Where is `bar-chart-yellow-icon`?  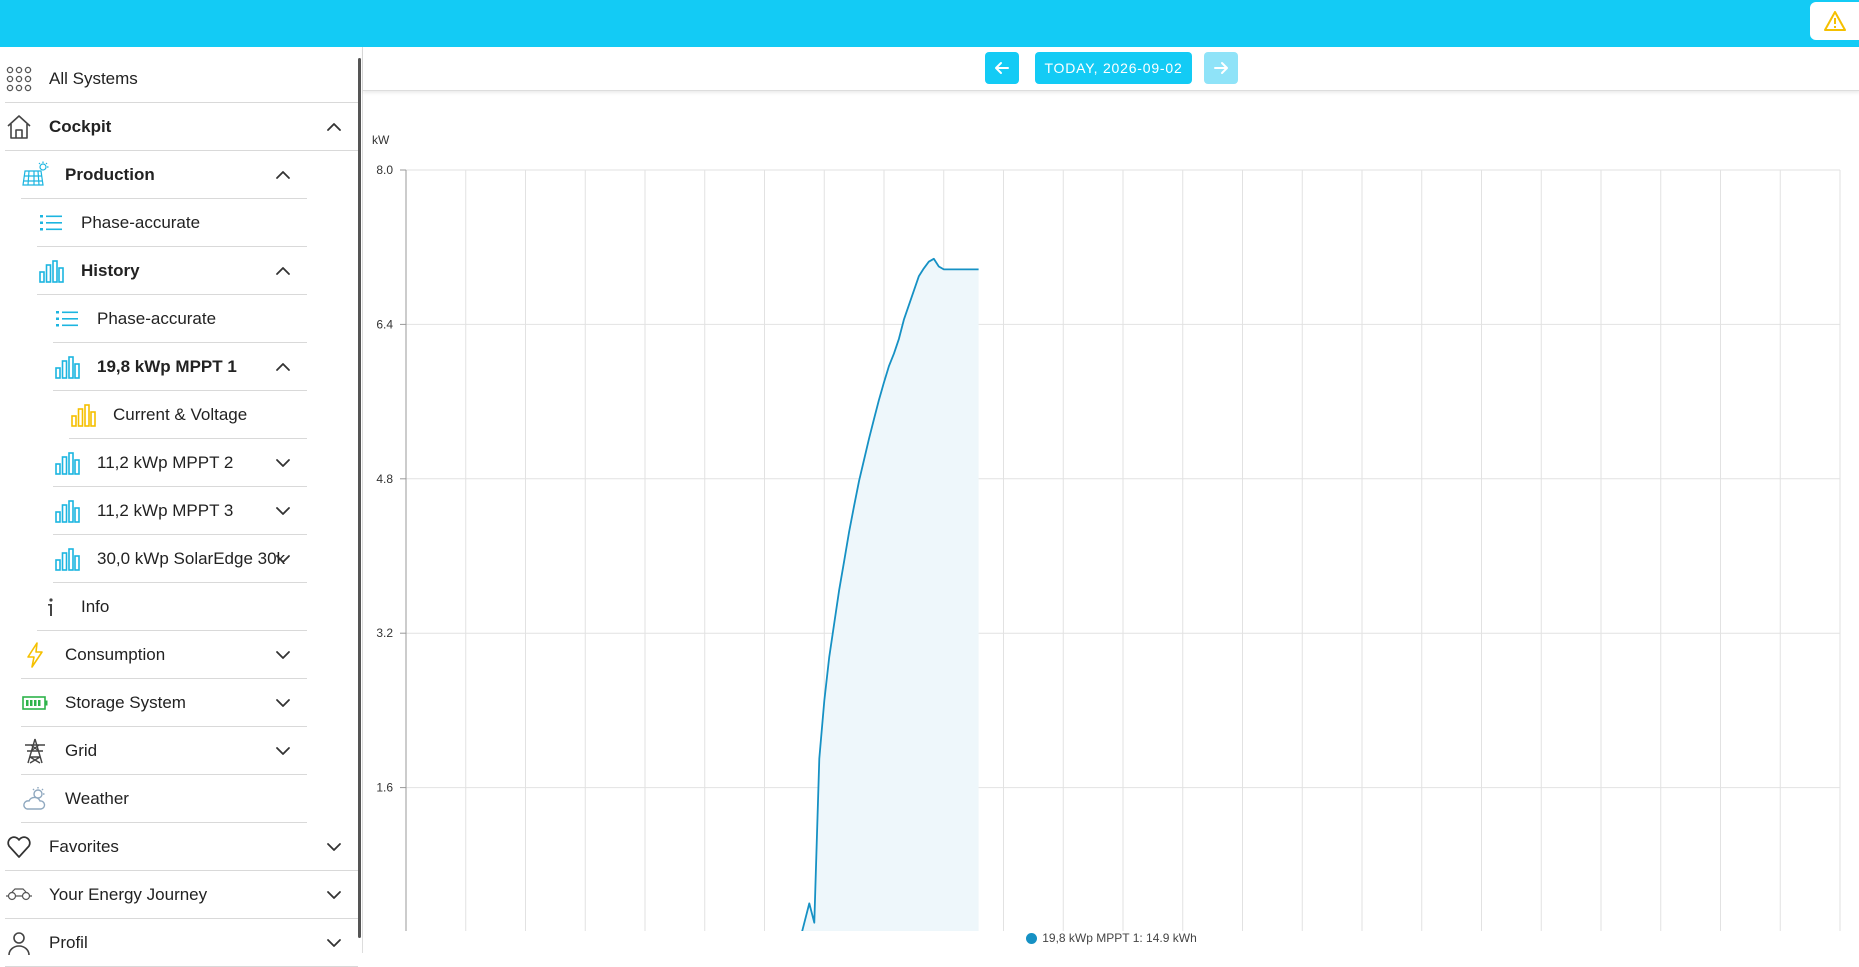
bar-chart-yellow-icon is located at coordinates (83, 415).